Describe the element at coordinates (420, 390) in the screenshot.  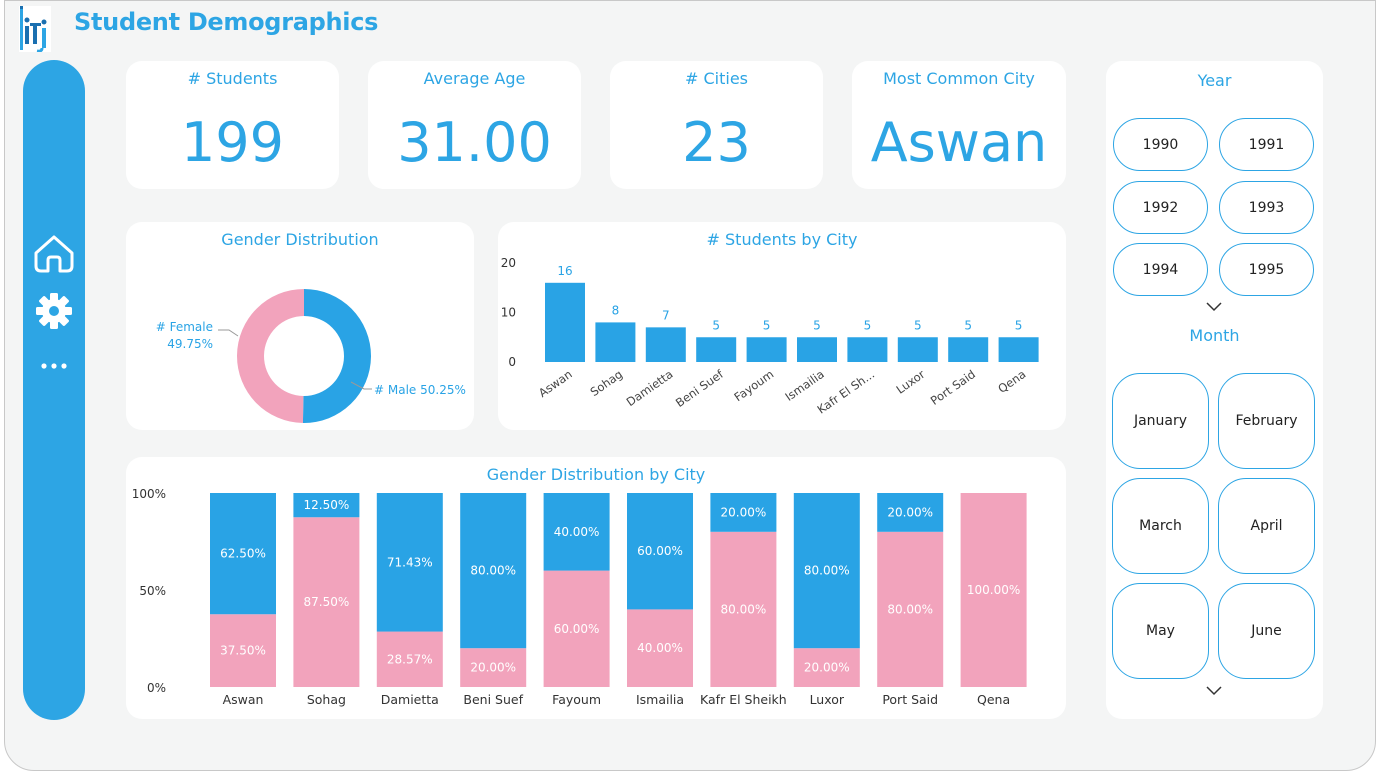
I see `donut-label-male: # Male 50.25%` at that location.